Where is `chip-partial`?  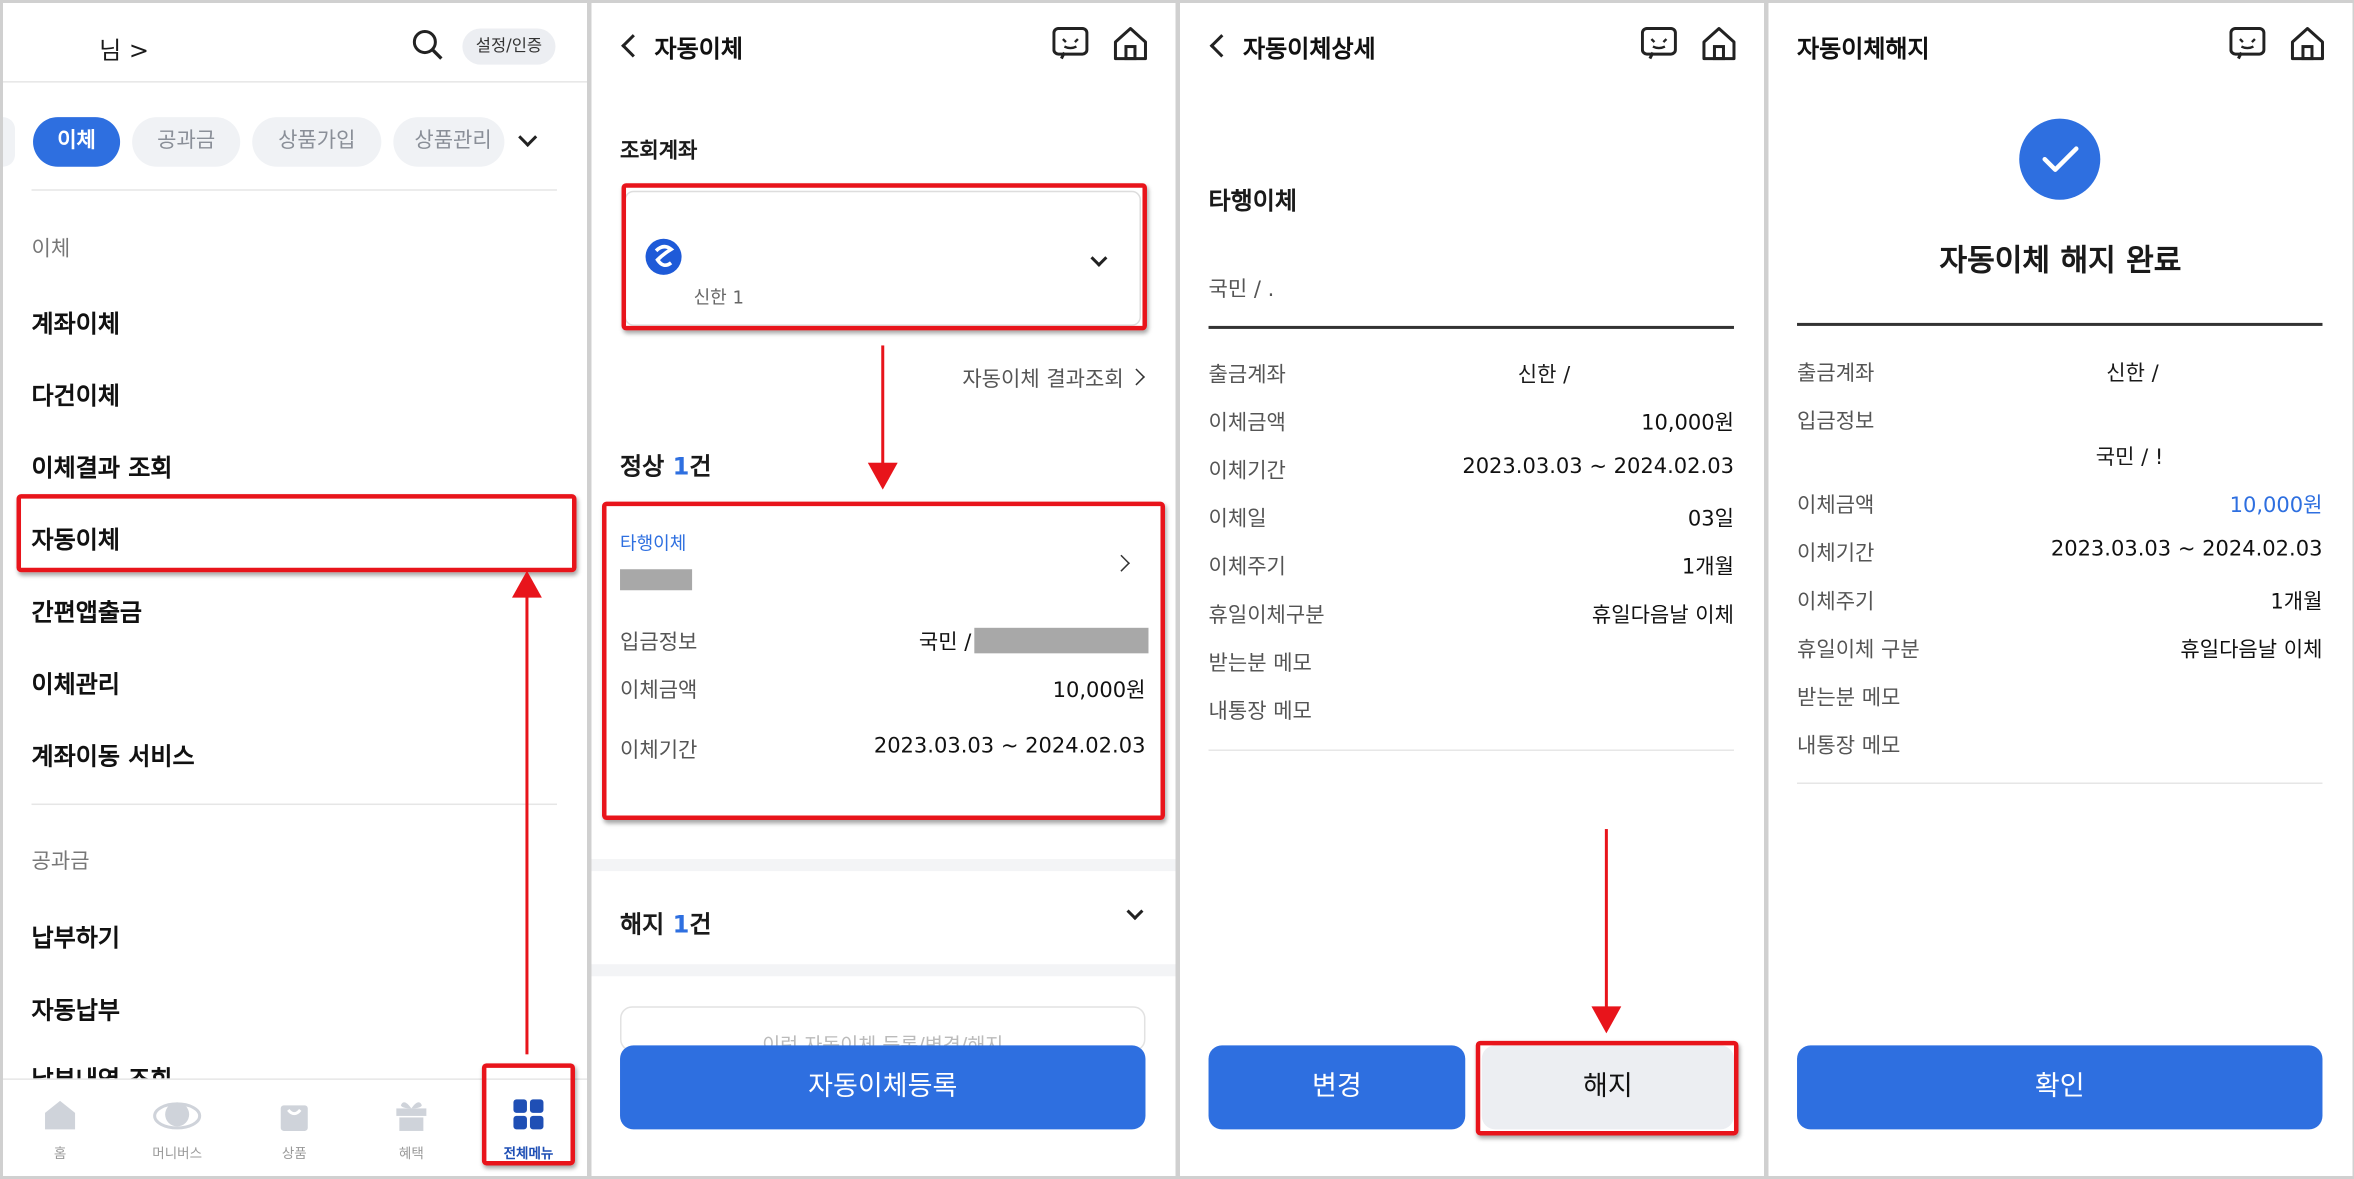
chip-partial is located at coordinates (9, 142).